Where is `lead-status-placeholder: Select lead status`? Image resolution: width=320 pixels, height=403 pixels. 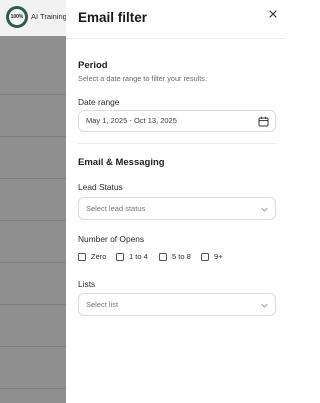
lead-status-placeholder: Select lead status is located at coordinates (116, 208).